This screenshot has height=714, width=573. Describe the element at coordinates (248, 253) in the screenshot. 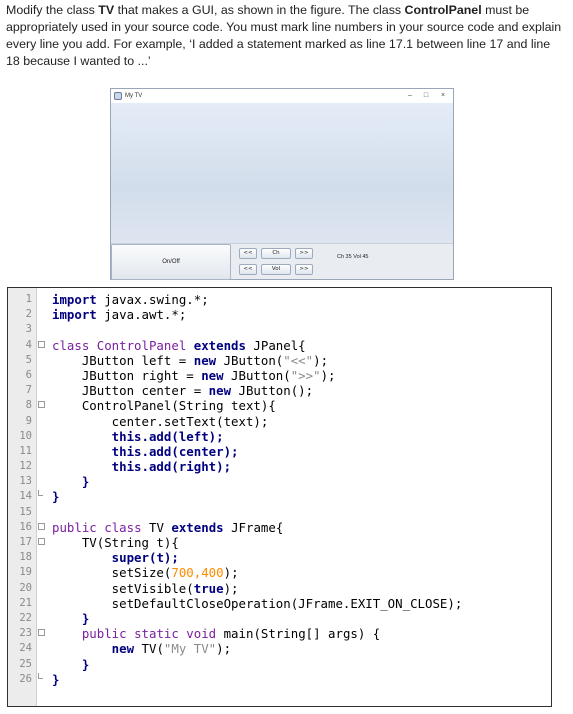

I see `channel-down-button: <<` at that location.